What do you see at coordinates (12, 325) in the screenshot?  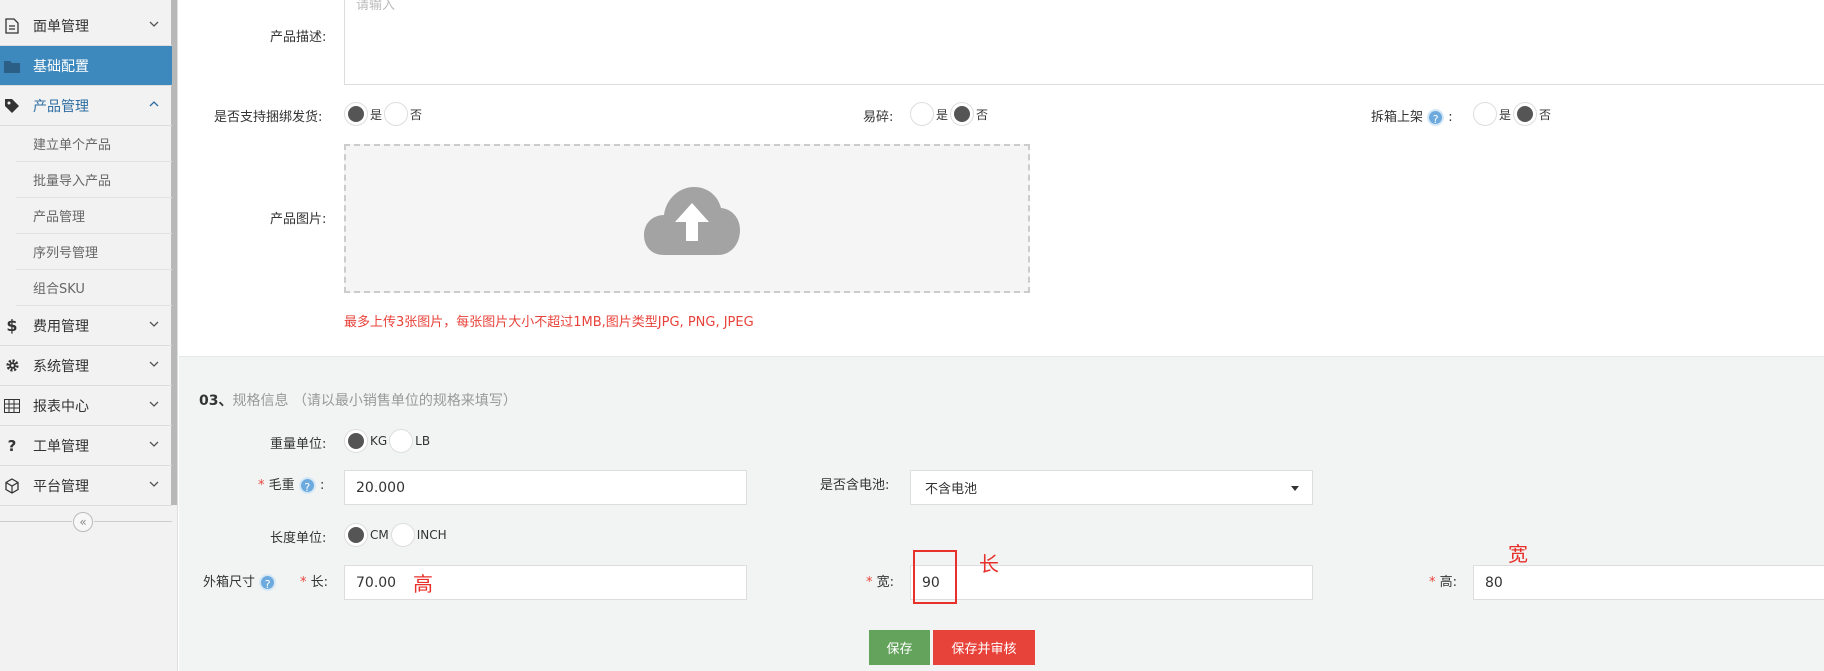 I see `dollar-icon: $` at bounding box center [12, 325].